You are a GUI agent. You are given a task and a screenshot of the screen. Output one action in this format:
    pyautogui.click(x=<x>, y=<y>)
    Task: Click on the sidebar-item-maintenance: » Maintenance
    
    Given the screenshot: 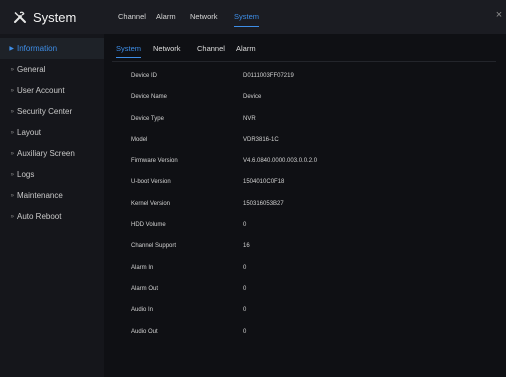 What is the action you would take?
    pyautogui.click(x=52, y=195)
    